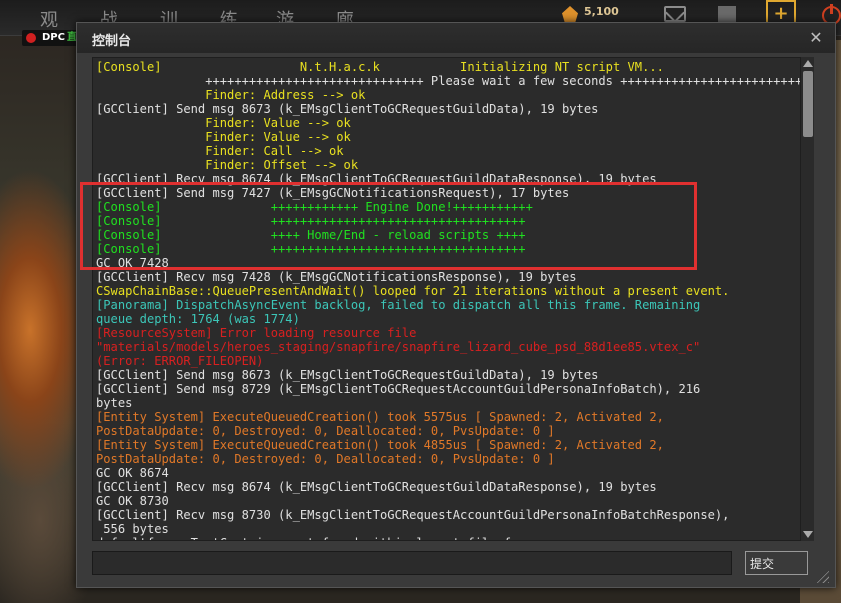  Describe the element at coordinates (132, 501) in the screenshot. I see `log-line: GC OK 8730` at that location.